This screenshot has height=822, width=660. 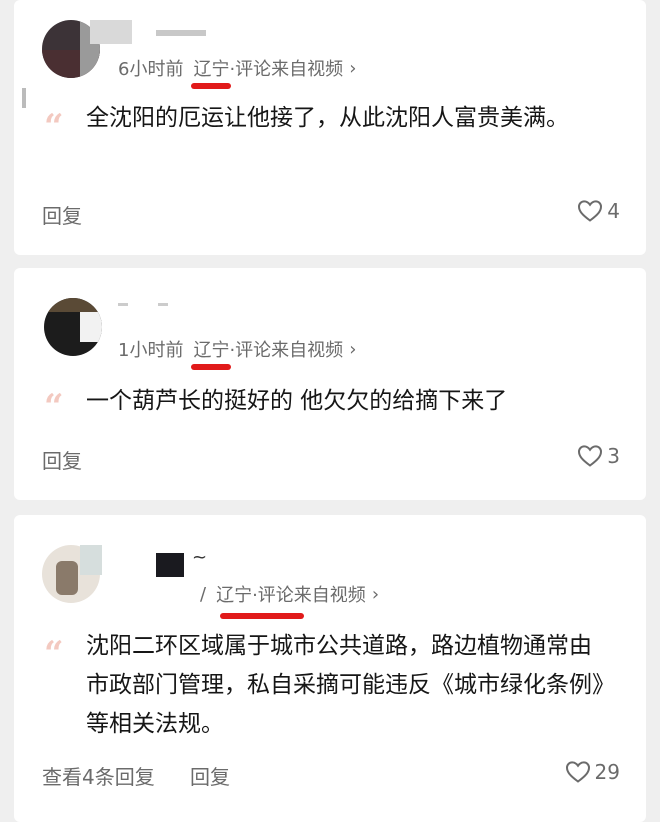 What do you see at coordinates (607, 772) in the screenshot?
I see `like-count: 29` at bounding box center [607, 772].